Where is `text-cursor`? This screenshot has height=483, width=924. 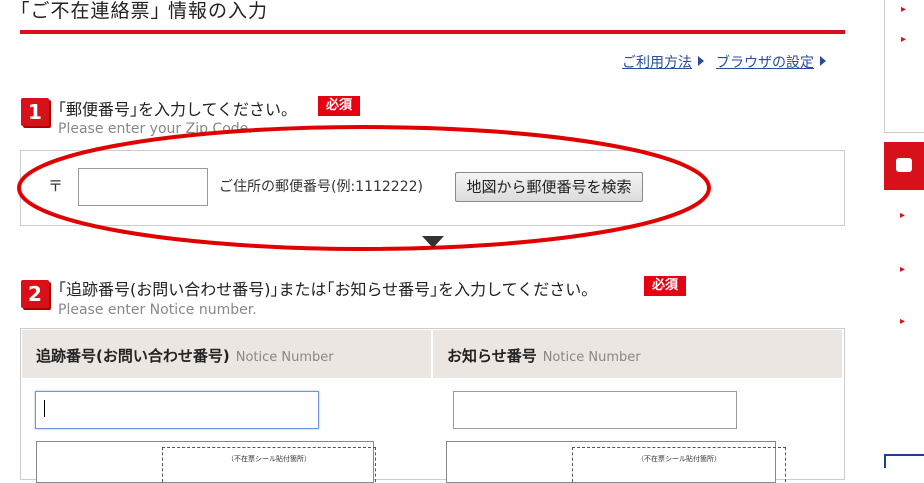 text-cursor is located at coordinates (44, 408).